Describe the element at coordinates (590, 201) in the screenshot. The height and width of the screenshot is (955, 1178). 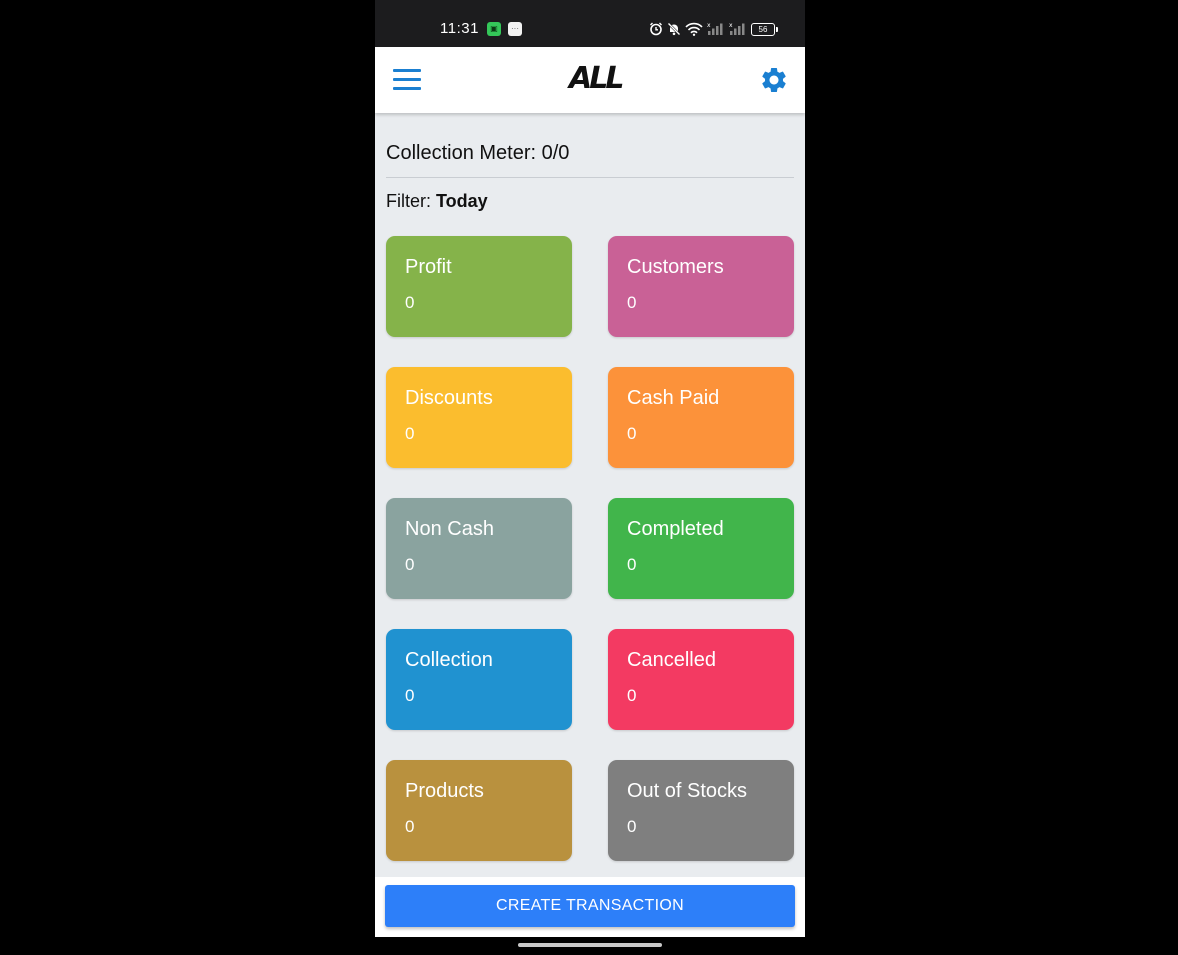
I see `filter-row: Filter: Today` at that location.